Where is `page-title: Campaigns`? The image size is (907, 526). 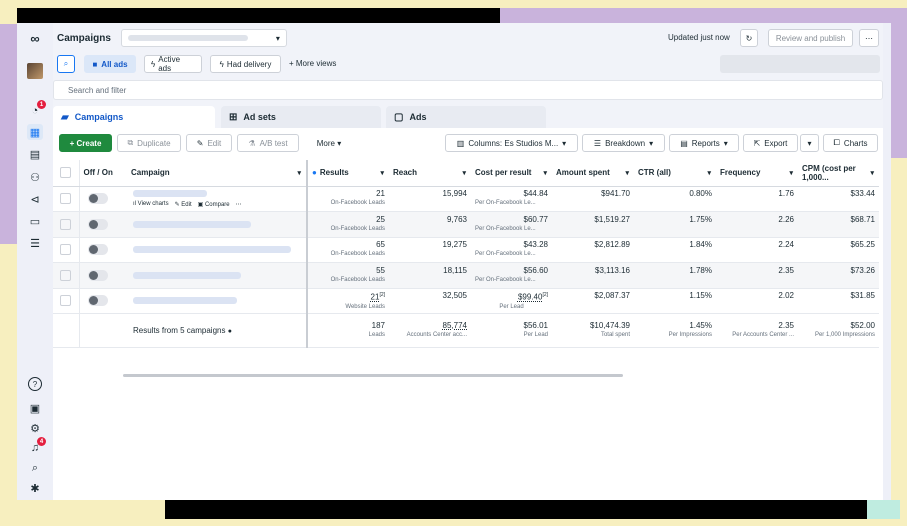 page-title: Campaigns is located at coordinates (84, 38).